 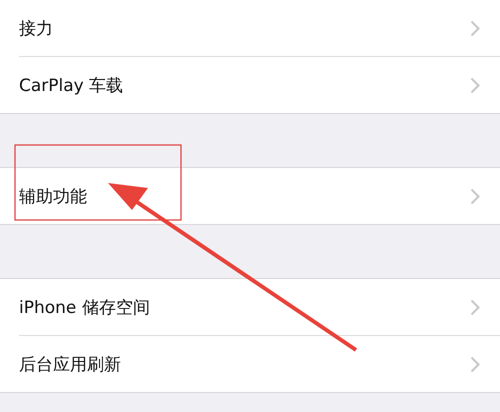 I want to click on settings-item: 辅助功能, so click(x=53, y=196).